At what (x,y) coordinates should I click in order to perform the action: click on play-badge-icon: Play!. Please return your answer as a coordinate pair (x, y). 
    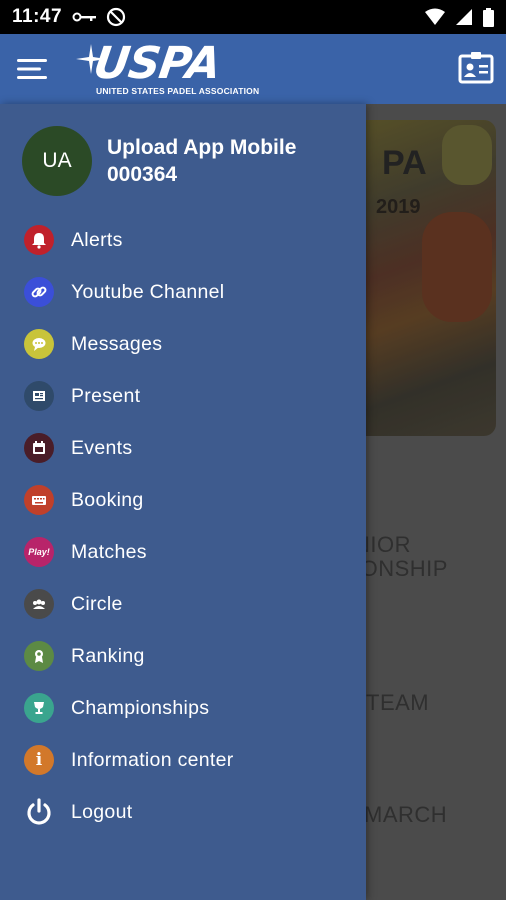
    Looking at the image, I should click on (39, 552).